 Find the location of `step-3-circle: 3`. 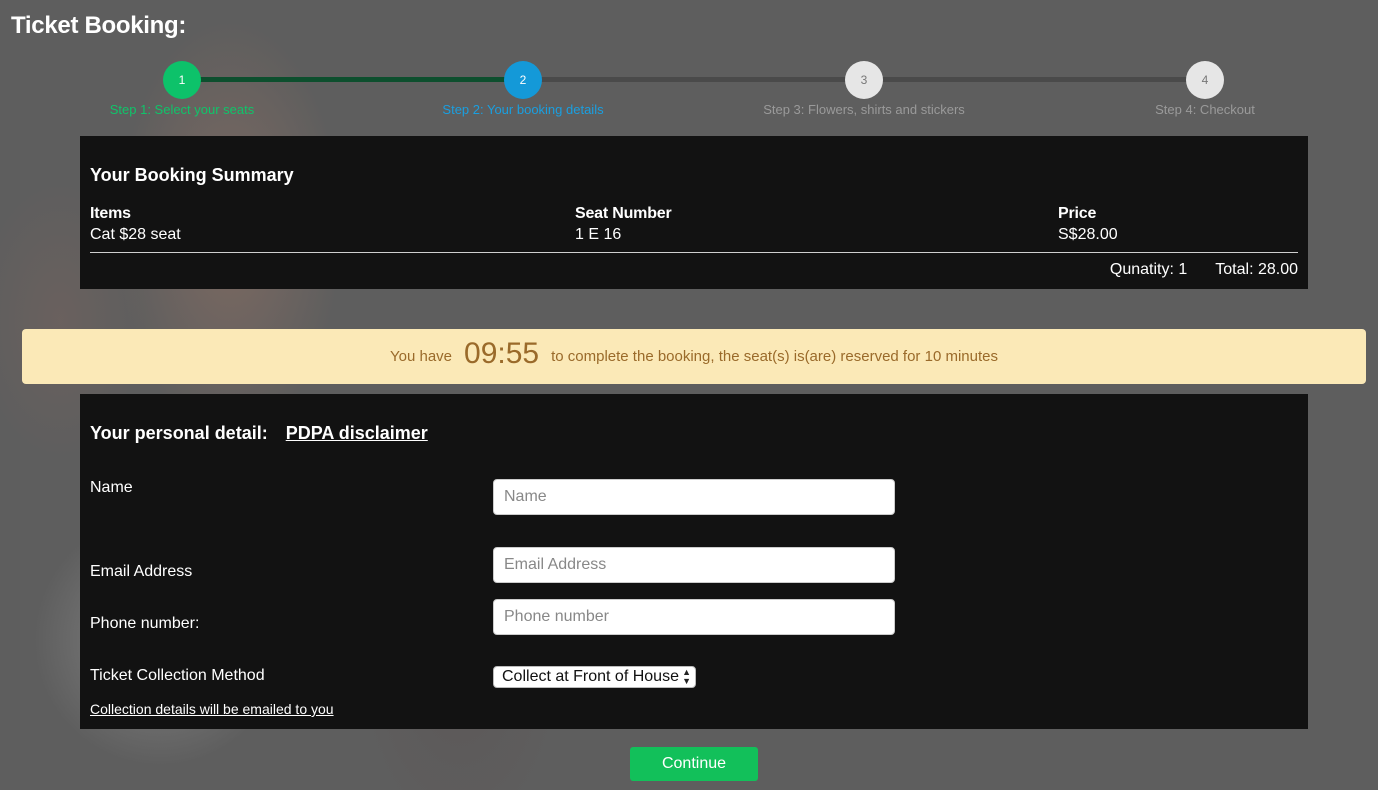

step-3-circle: 3 is located at coordinates (864, 80).